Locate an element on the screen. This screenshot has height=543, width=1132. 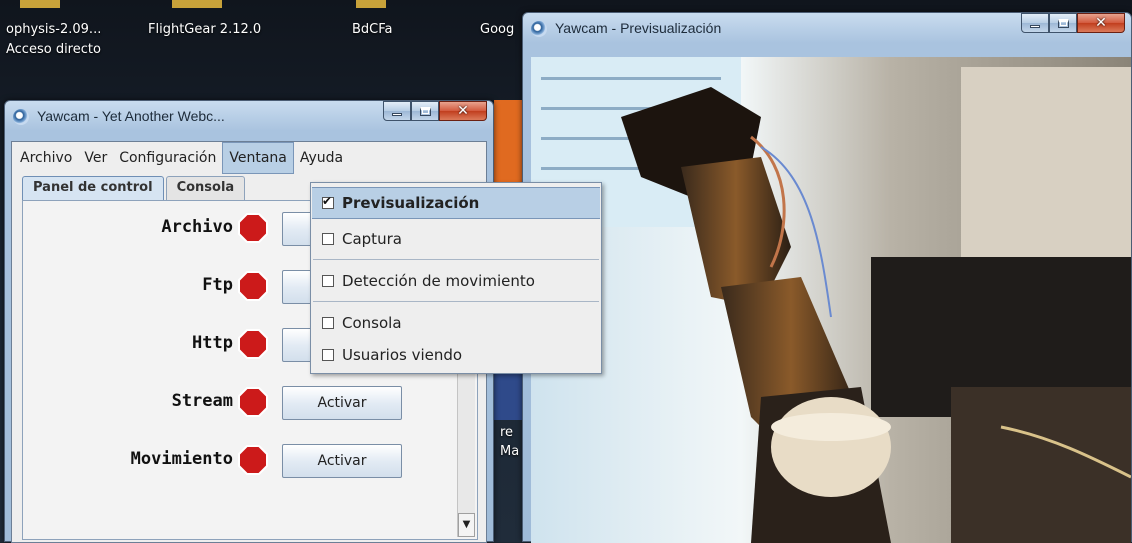
menu-item-previsualizacion: Previsualización is located at coordinates (456, 203).